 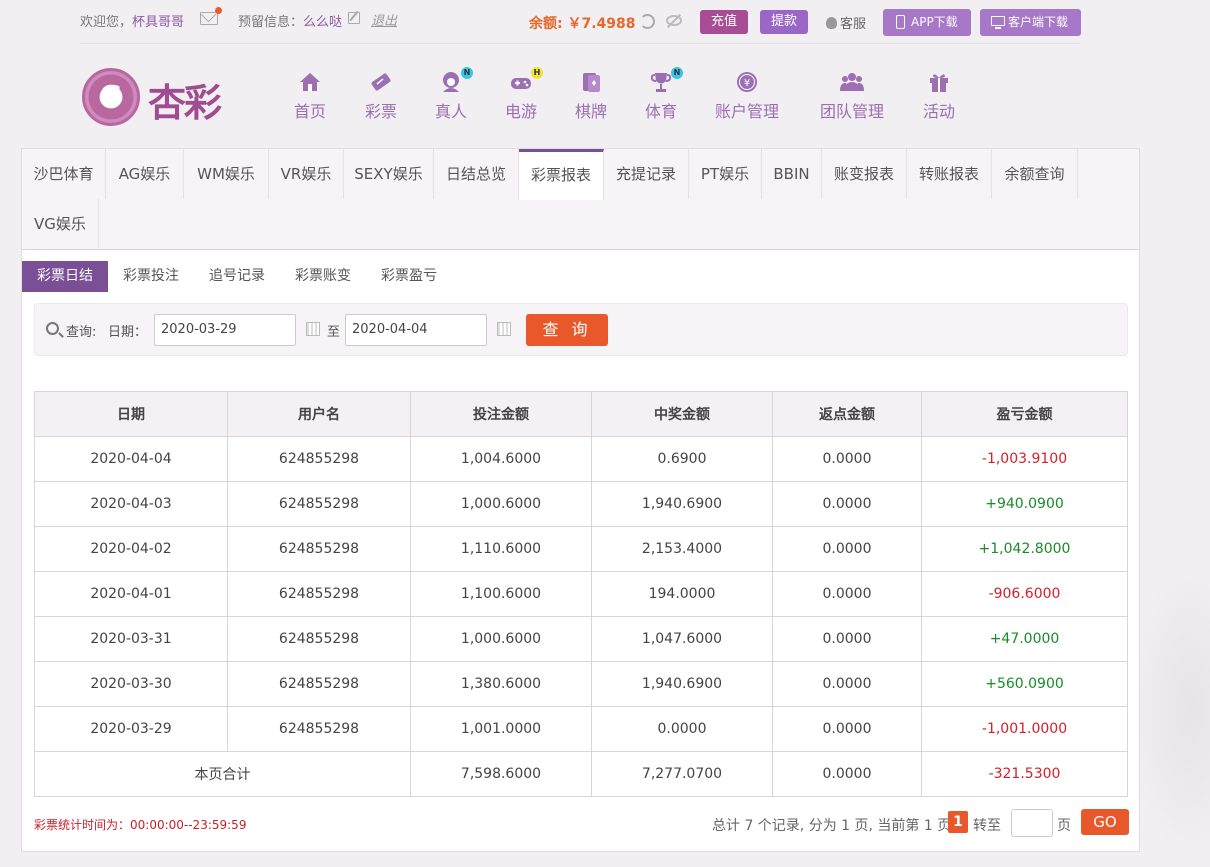 What do you see at coordinates (501, 549) in the screenshot?
I see `cell-bet: 1,110.6000` at bounding box center [501, 549].